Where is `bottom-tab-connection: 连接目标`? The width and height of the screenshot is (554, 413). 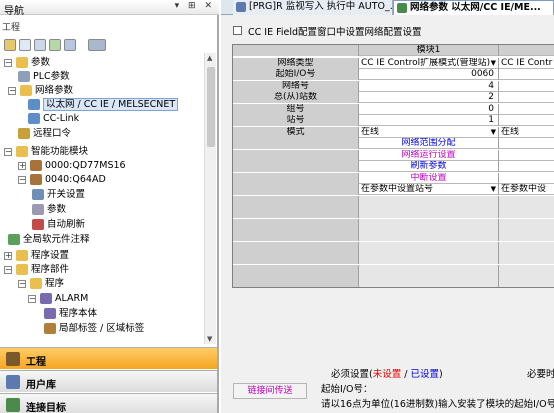
bottom-tab-connection: 连接目标 is located at coordinates (108, 403).